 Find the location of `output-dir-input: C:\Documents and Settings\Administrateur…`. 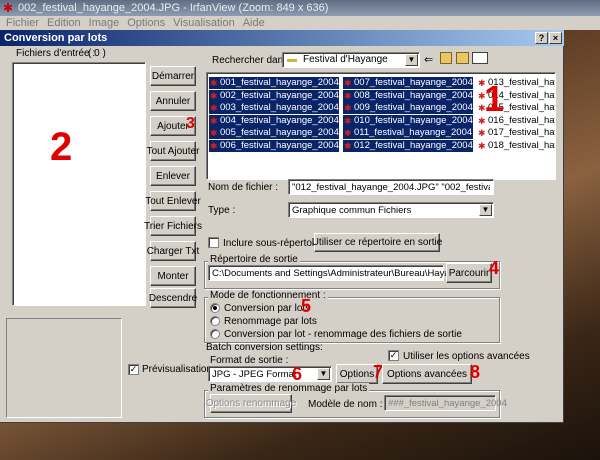

output-dir-input: C:\Documents and Settings\Administrateur… is located at coordinates (338, 273).